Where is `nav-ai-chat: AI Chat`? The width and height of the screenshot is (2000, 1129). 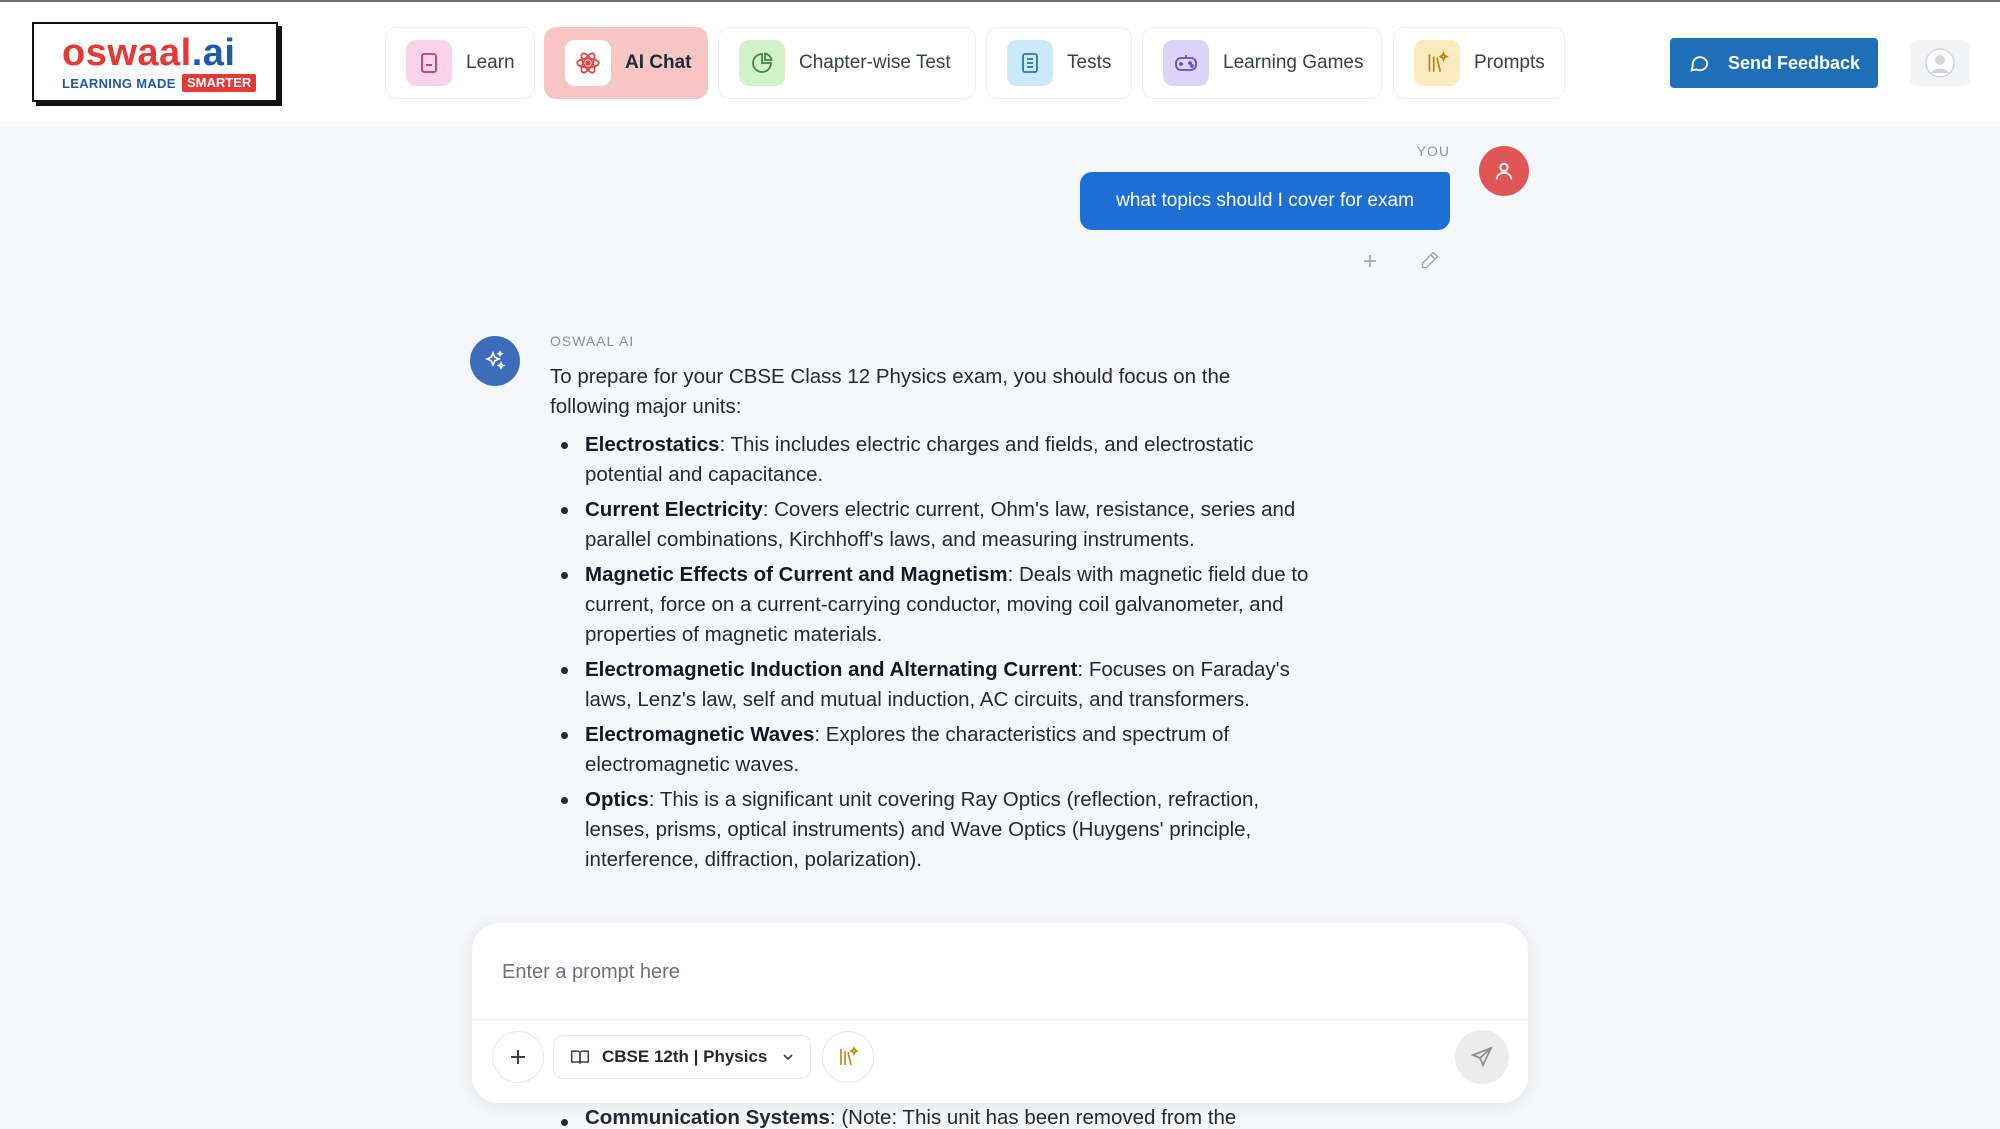 nav-ai-chat: AI Chat is located at coordinates (626, 63).